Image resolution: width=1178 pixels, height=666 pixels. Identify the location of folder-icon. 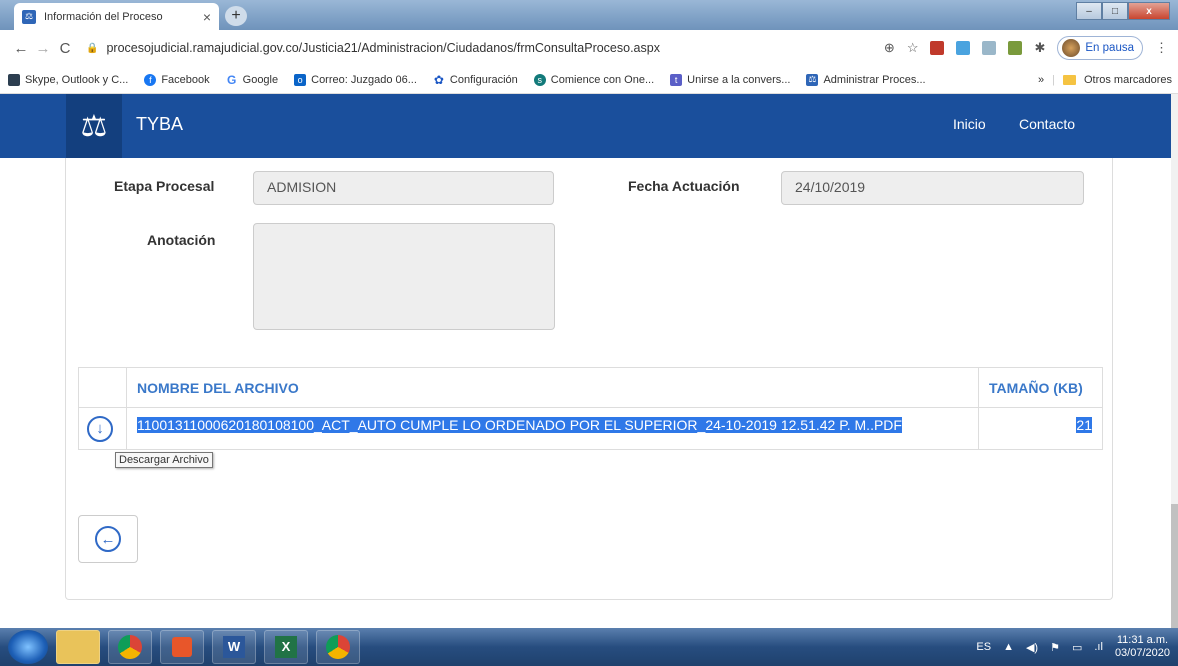
(1069, 80).